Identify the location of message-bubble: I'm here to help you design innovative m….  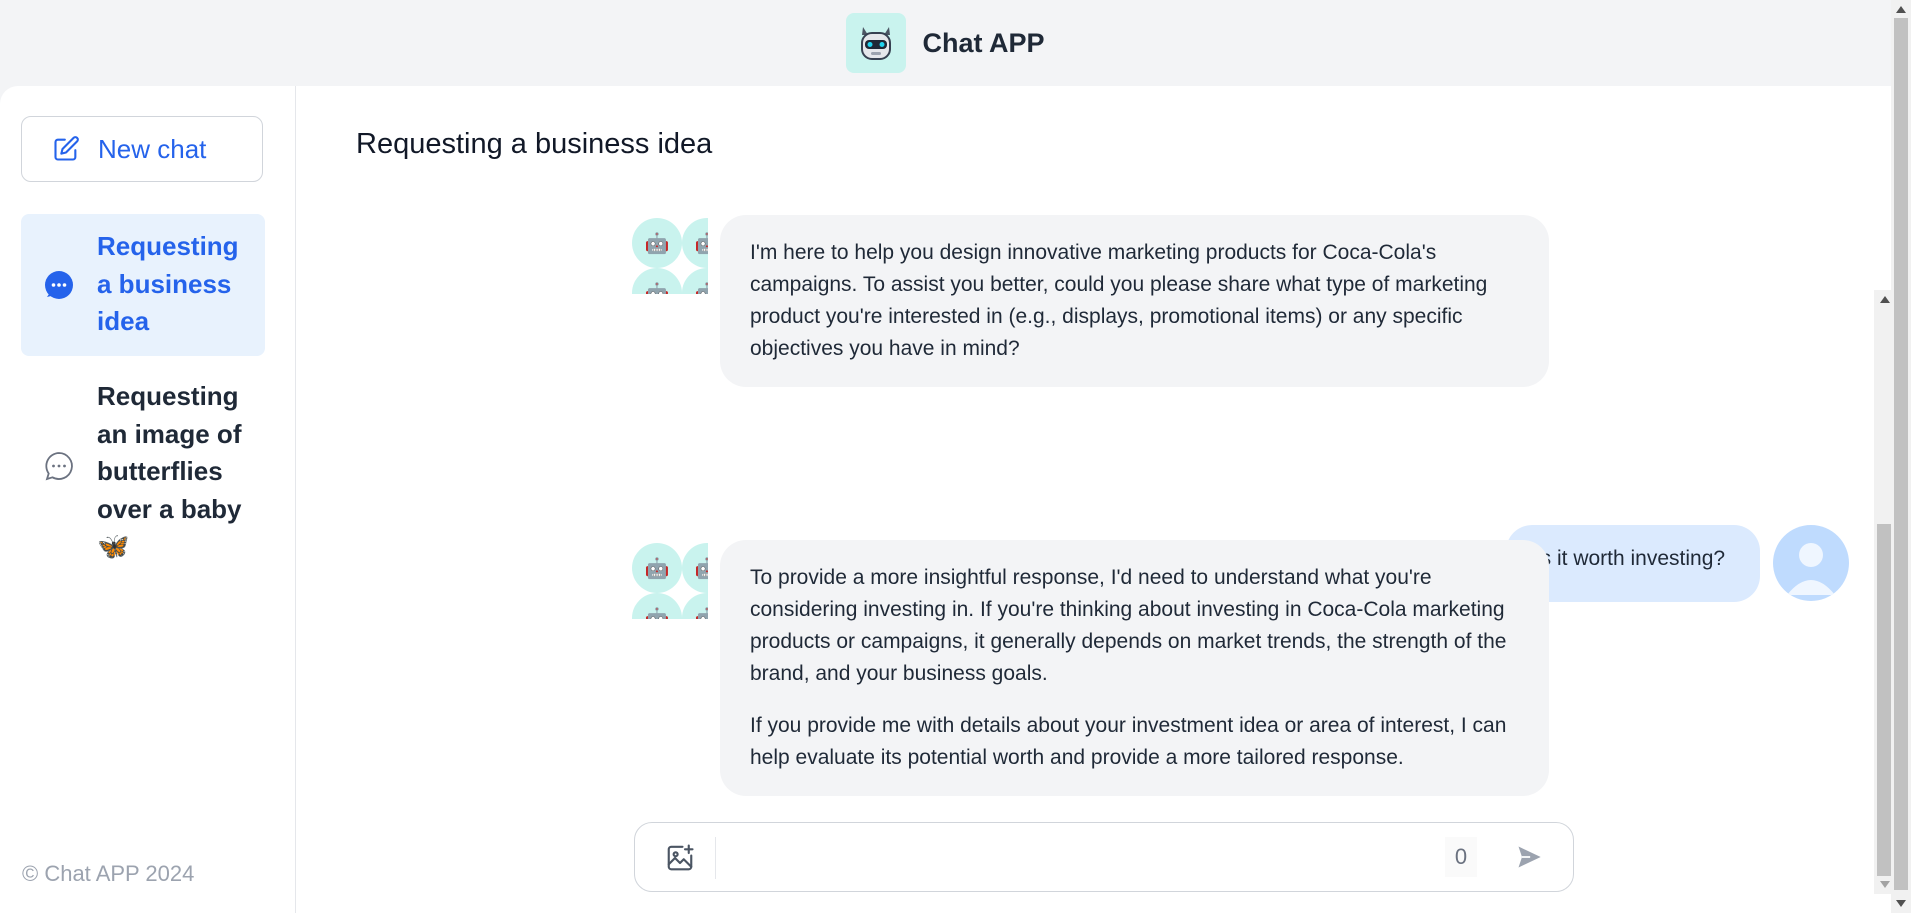
(1134, 301).